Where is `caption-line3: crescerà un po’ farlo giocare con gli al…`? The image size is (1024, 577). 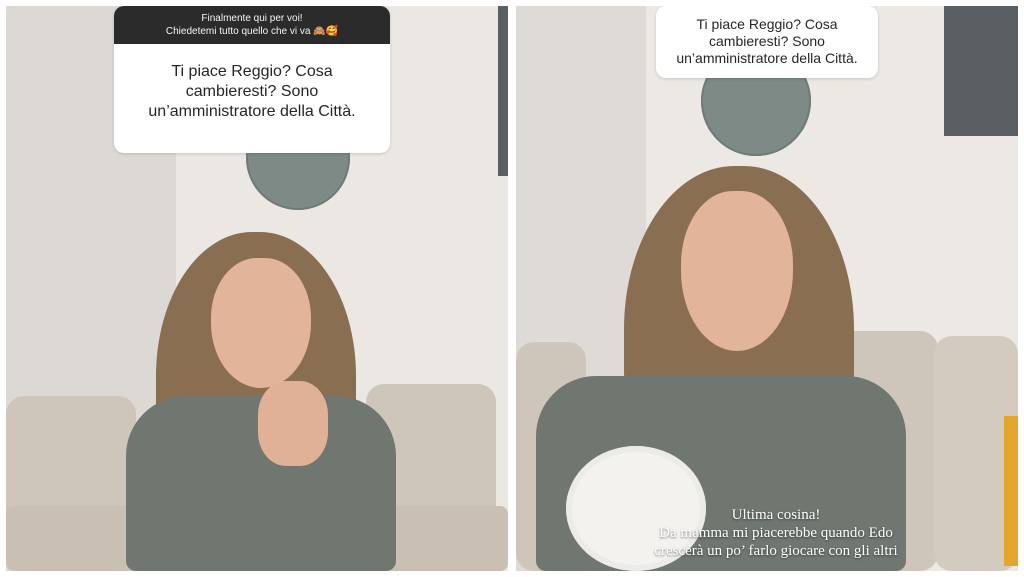
caption-line3: crescerà un po’ farlo giocare con gli al… is located at coordinates (776, 551).